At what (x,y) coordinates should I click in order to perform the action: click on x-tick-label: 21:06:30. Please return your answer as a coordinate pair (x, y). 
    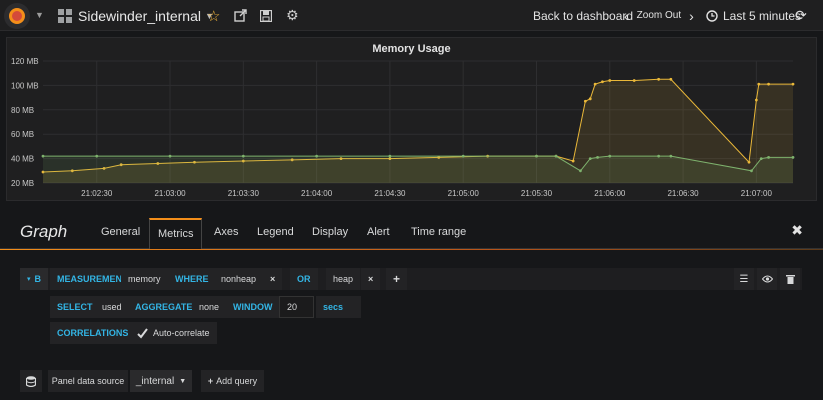
    Looking at the image, I should click on (683, 193).